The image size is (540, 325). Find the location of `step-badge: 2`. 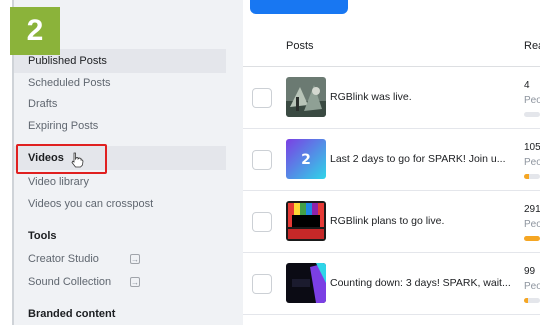

step-badge: 2 is located at coordinates (35, 31).